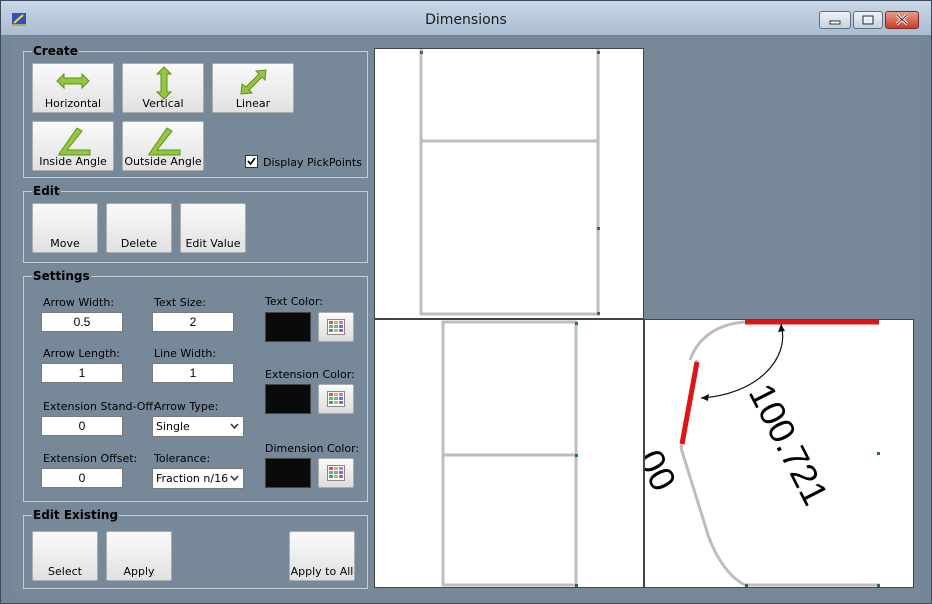 This screenshot has width=932, height=604. I want to click on text-size-label: Text Size:, so click(180, 302).